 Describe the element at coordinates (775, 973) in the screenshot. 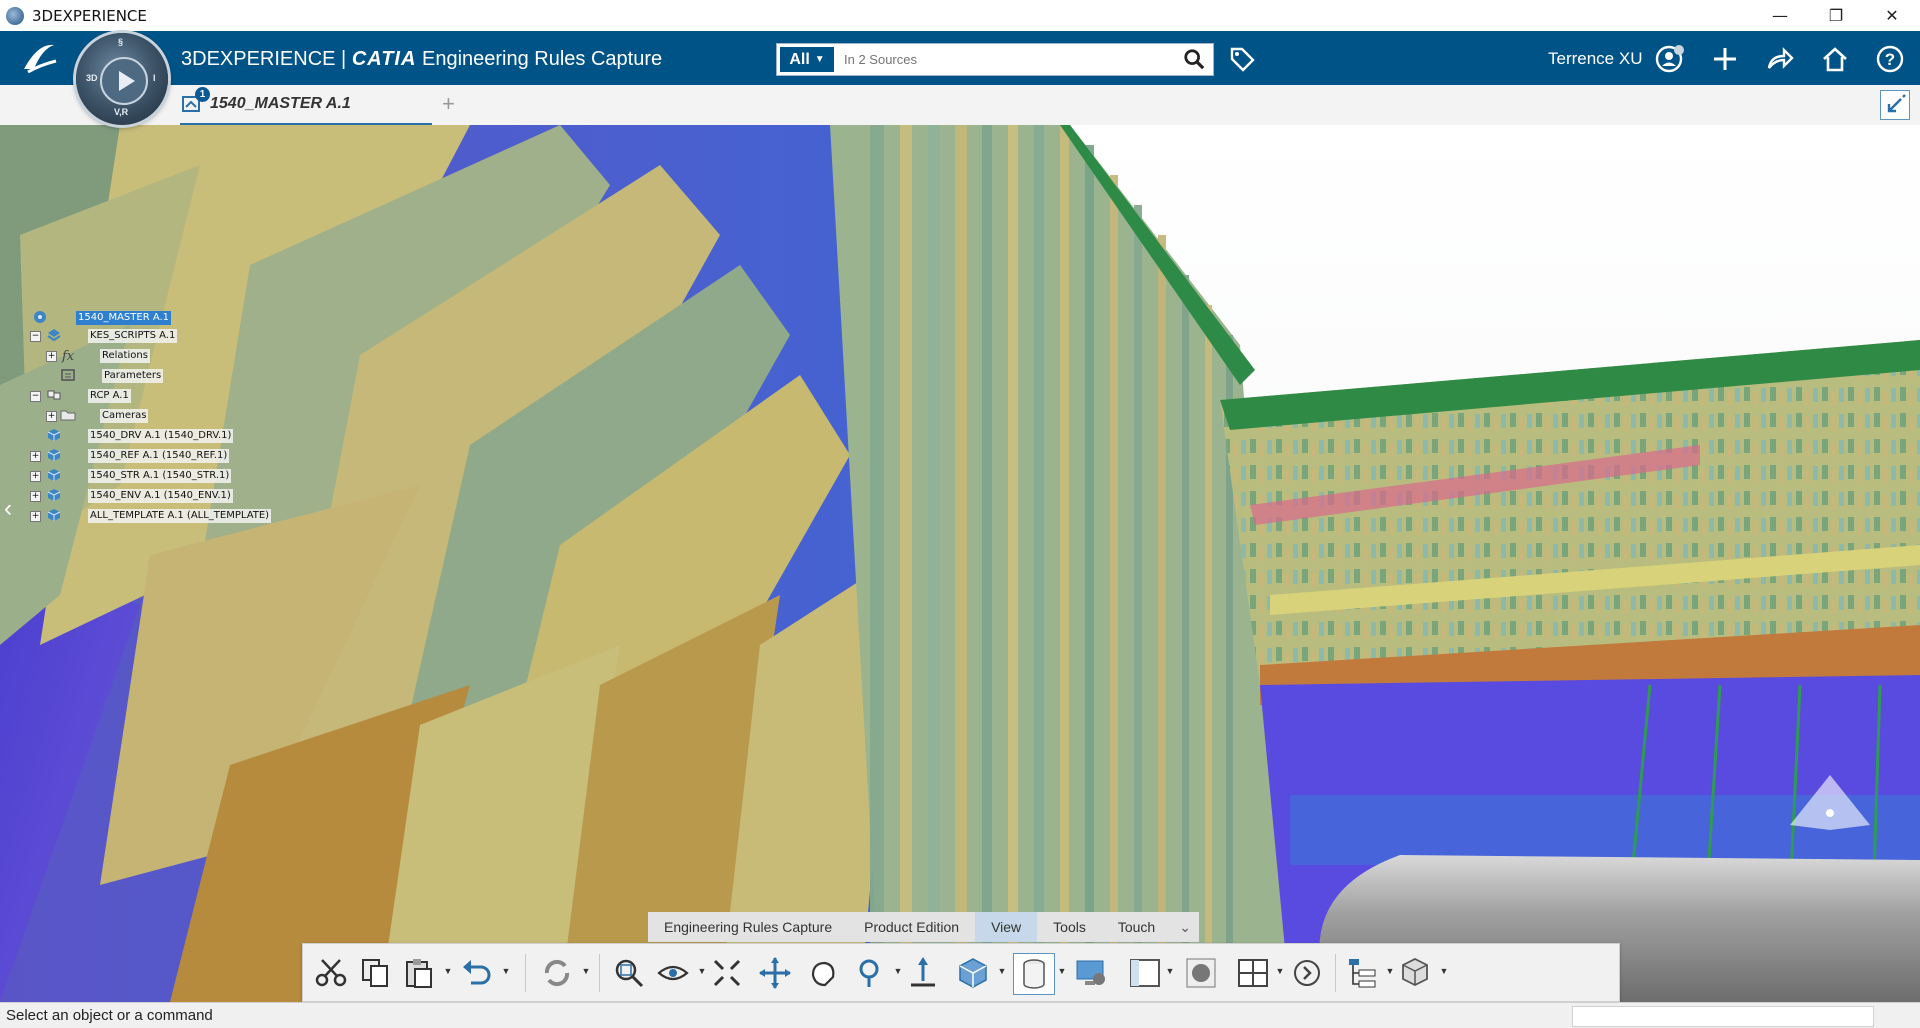

I see `pan-icon` at that location.